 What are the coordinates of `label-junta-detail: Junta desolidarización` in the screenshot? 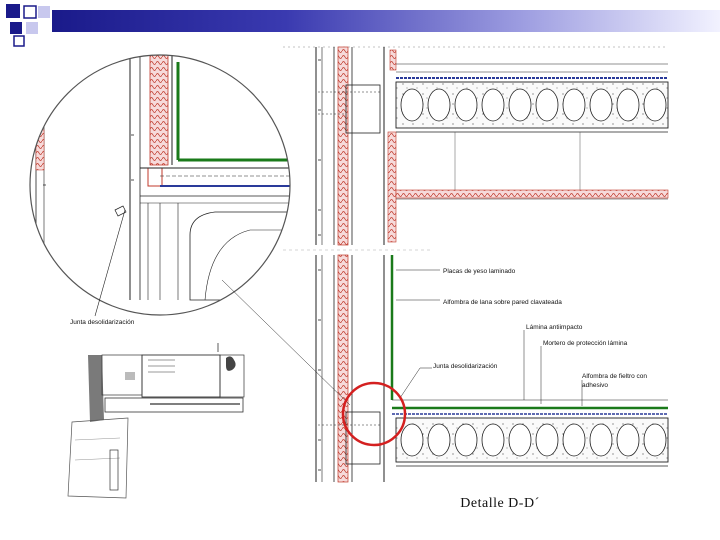 It's located at (465, 366).